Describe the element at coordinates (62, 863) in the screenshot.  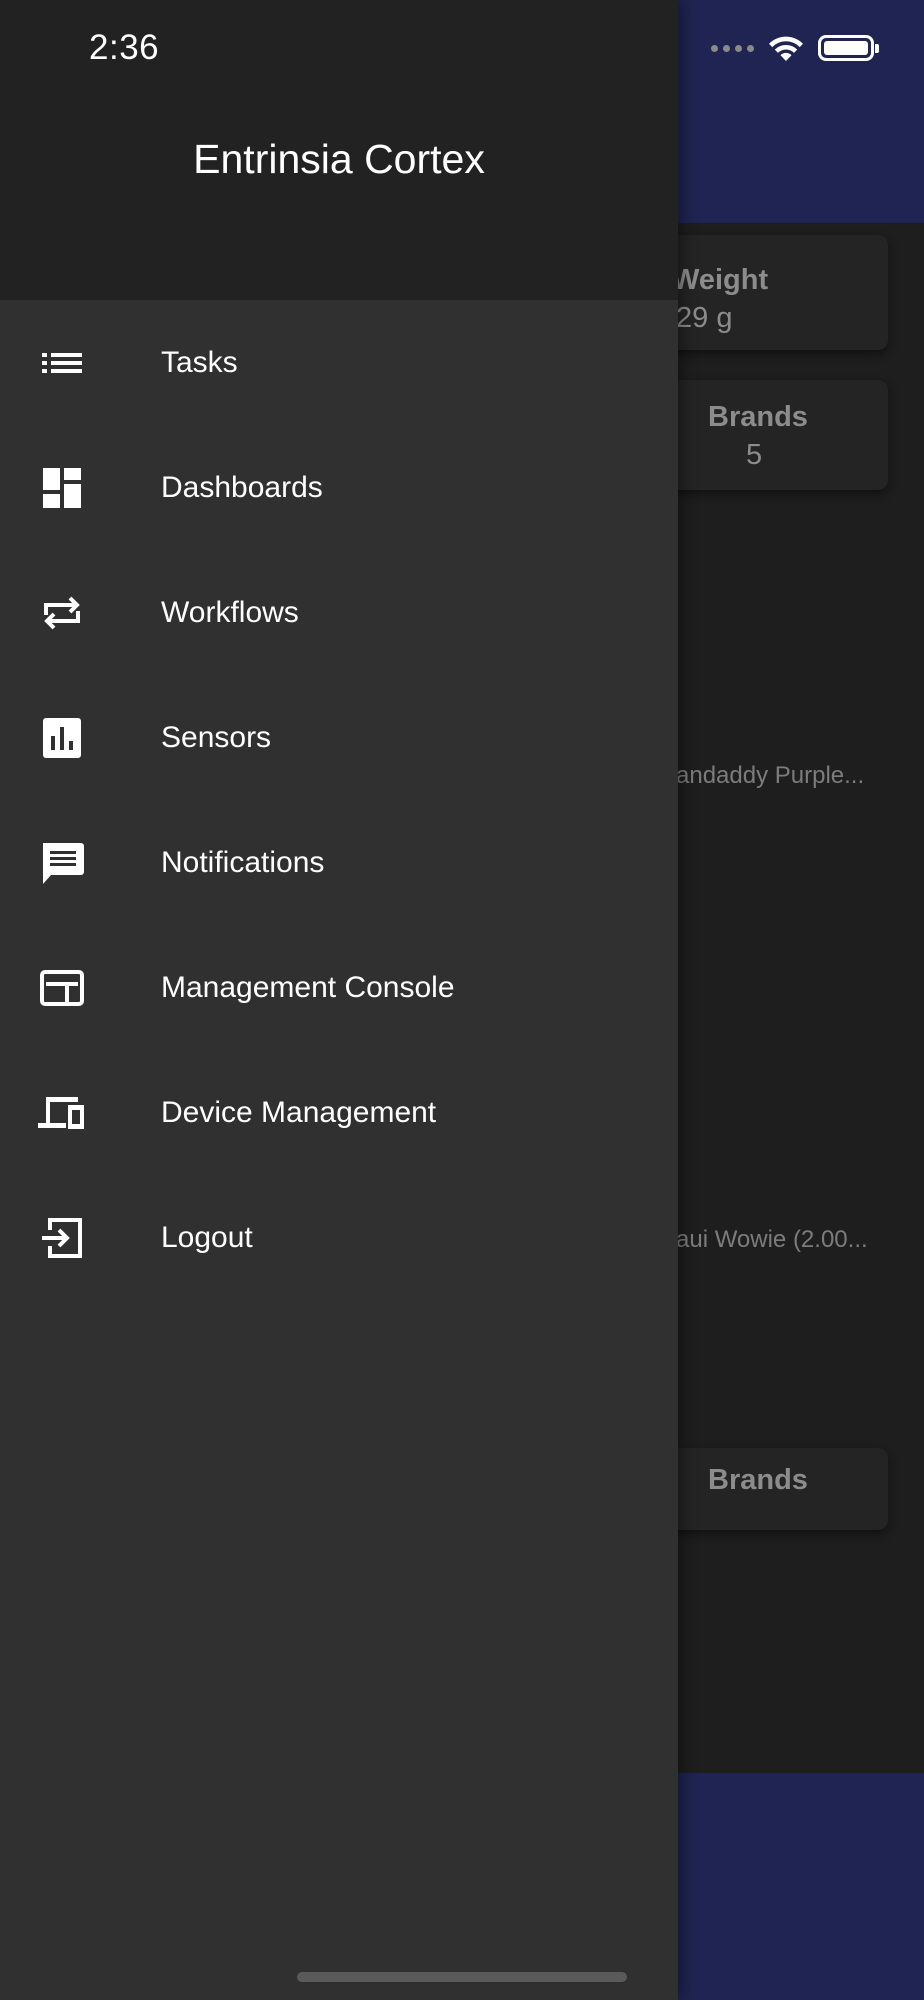
I see `message-icon` at that location.